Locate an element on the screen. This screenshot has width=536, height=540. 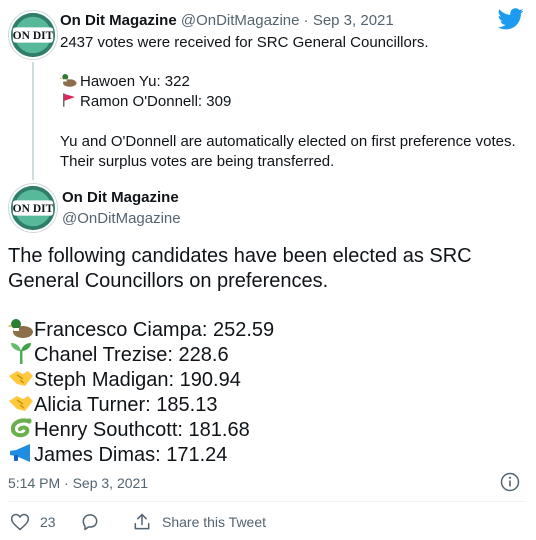
megaphone-icon is located at coordinates (20, 453).